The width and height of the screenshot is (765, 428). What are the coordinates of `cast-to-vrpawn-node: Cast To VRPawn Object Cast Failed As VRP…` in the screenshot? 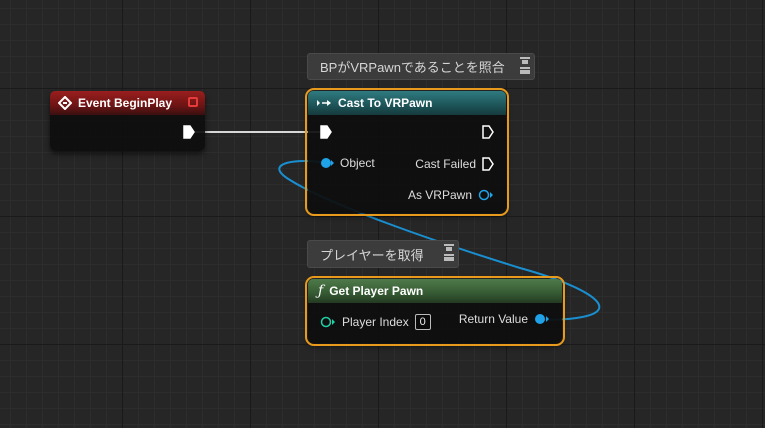 It's located at (407, 152).